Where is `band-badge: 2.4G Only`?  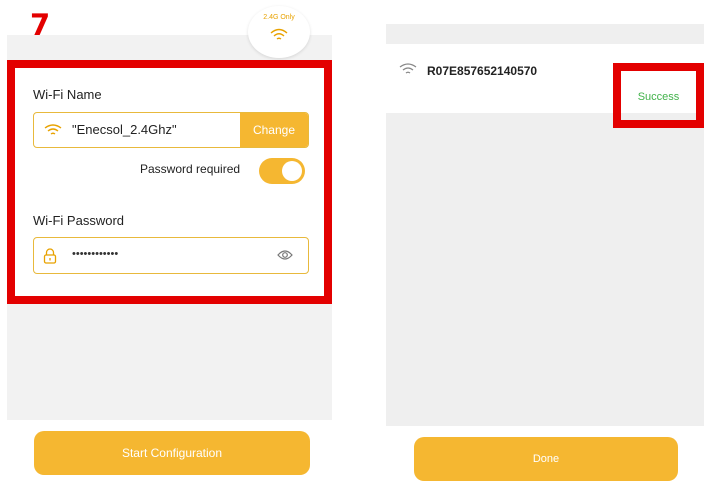
band-badge: 2.4G Only is located at coordinates (279, 32).